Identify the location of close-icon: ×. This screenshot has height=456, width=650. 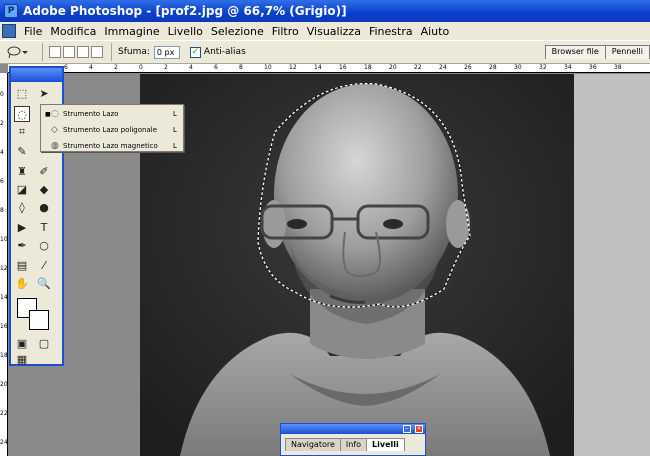
(419, 429).